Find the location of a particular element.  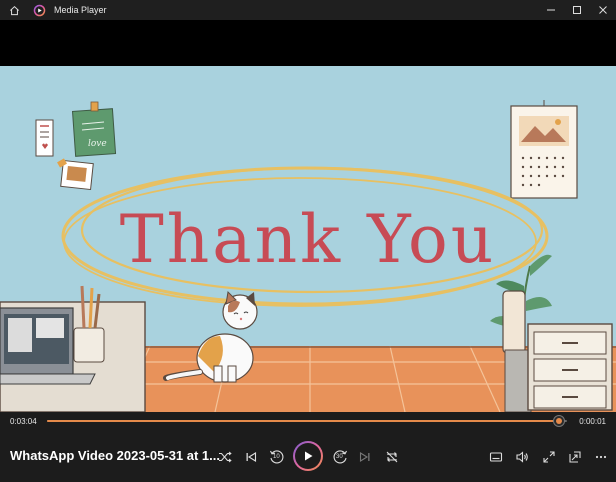

skip-back-seconds: 10 is located at coordinates (276, 457).